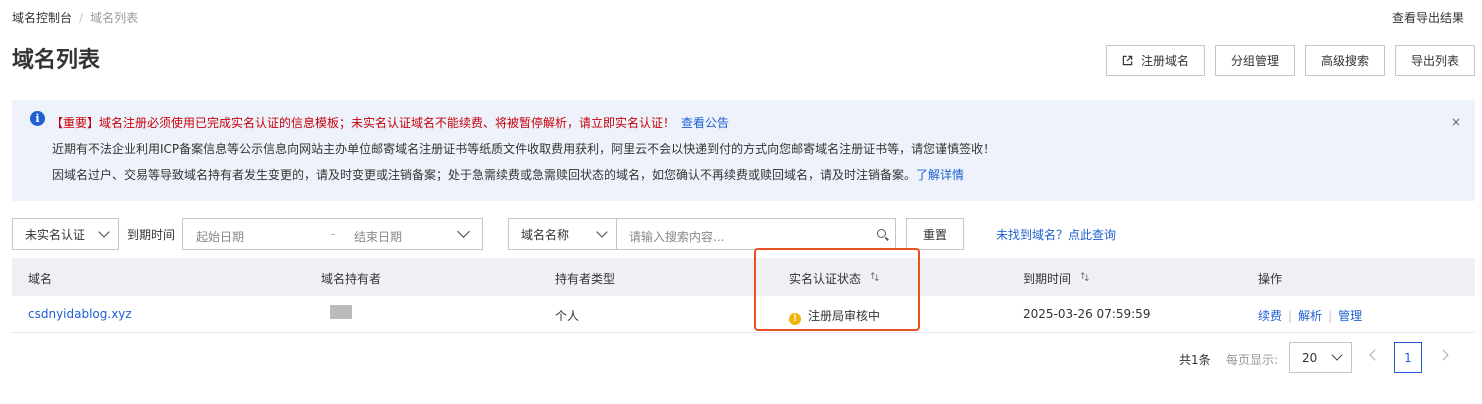  What do you see at coordinates (42, 17) in the screenshot?
I see `breadcrumb-root: 域名控制台` at bounding box center [42, 17].